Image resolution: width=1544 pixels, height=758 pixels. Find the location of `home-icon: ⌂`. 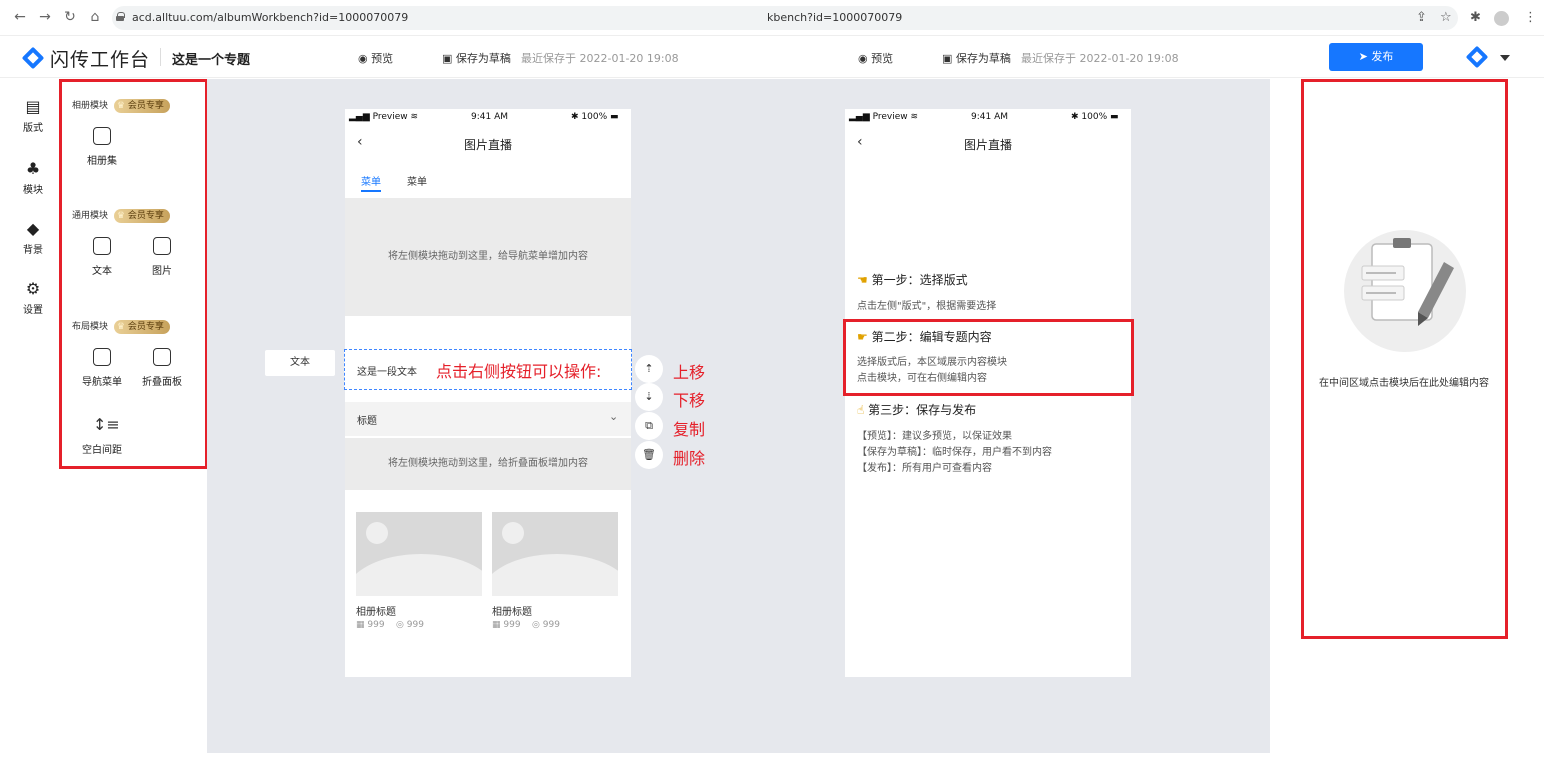

home-icon: ⌂ is located at coordinates (95, 17).